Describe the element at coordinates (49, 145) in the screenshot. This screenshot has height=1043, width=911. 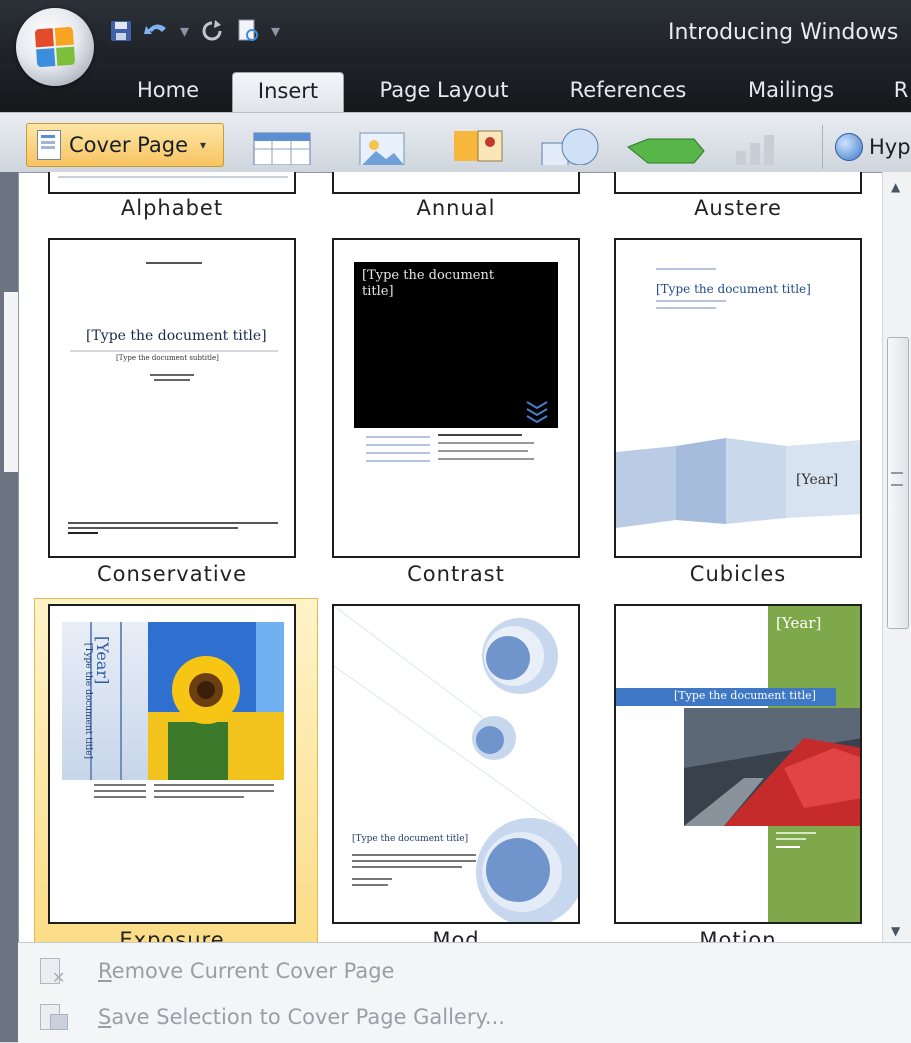
I see `cover-page-icon` at that location.